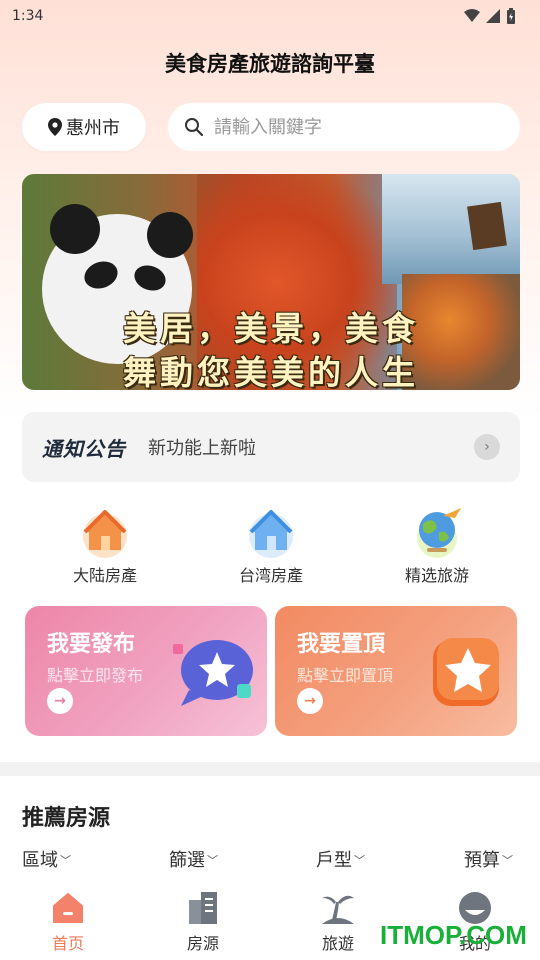  What do you see at coordinates (105, 530) in the screenshot?
I see `house-orange-icon` at bounding box center [105, 530].